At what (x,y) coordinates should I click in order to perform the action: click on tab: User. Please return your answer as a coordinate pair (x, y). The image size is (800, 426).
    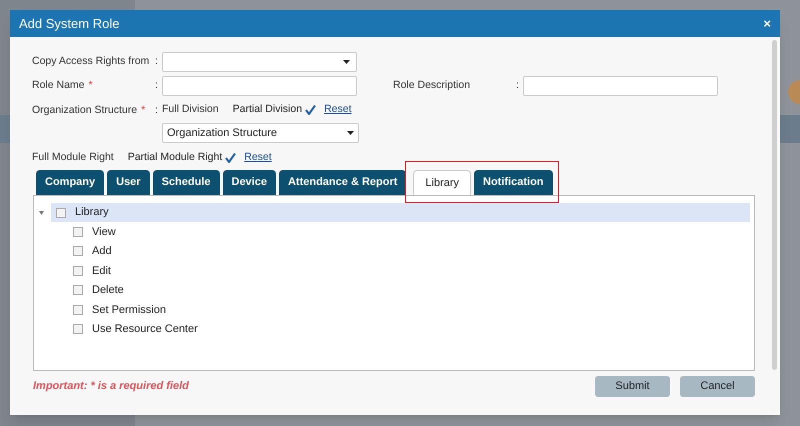
    Looking at the image, I should click on (128, 182).